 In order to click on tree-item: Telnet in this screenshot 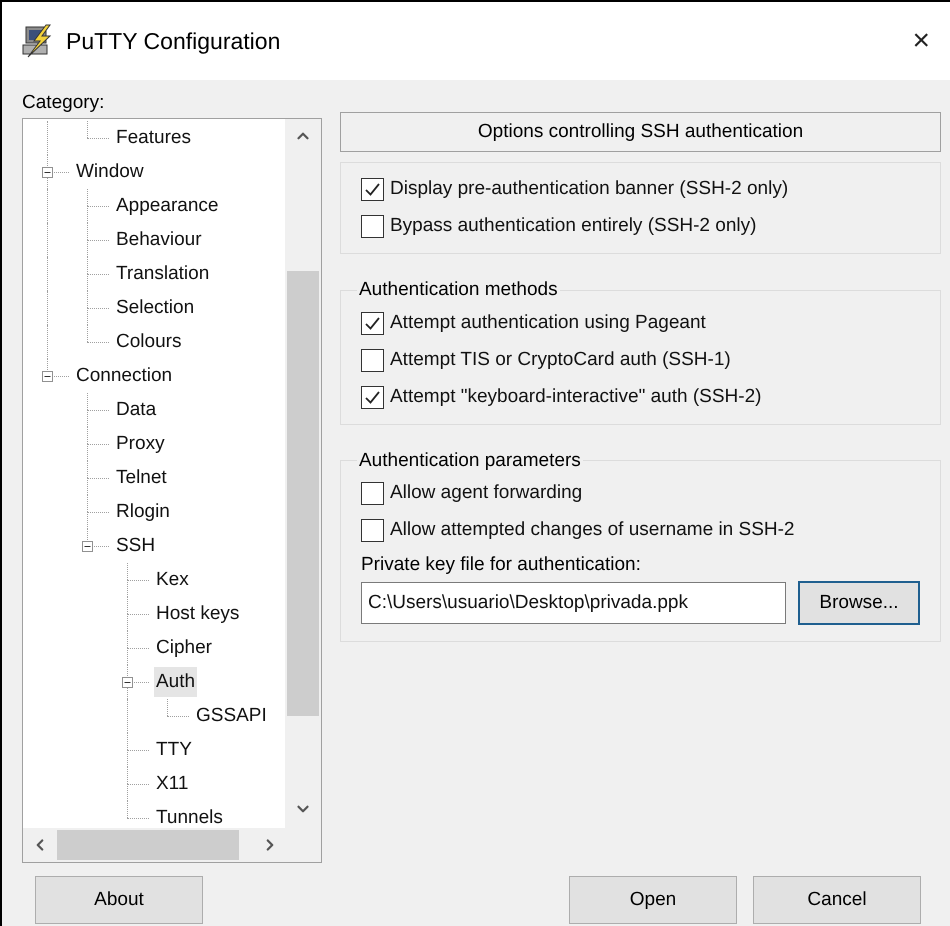, I will do `click(141, 478)`.